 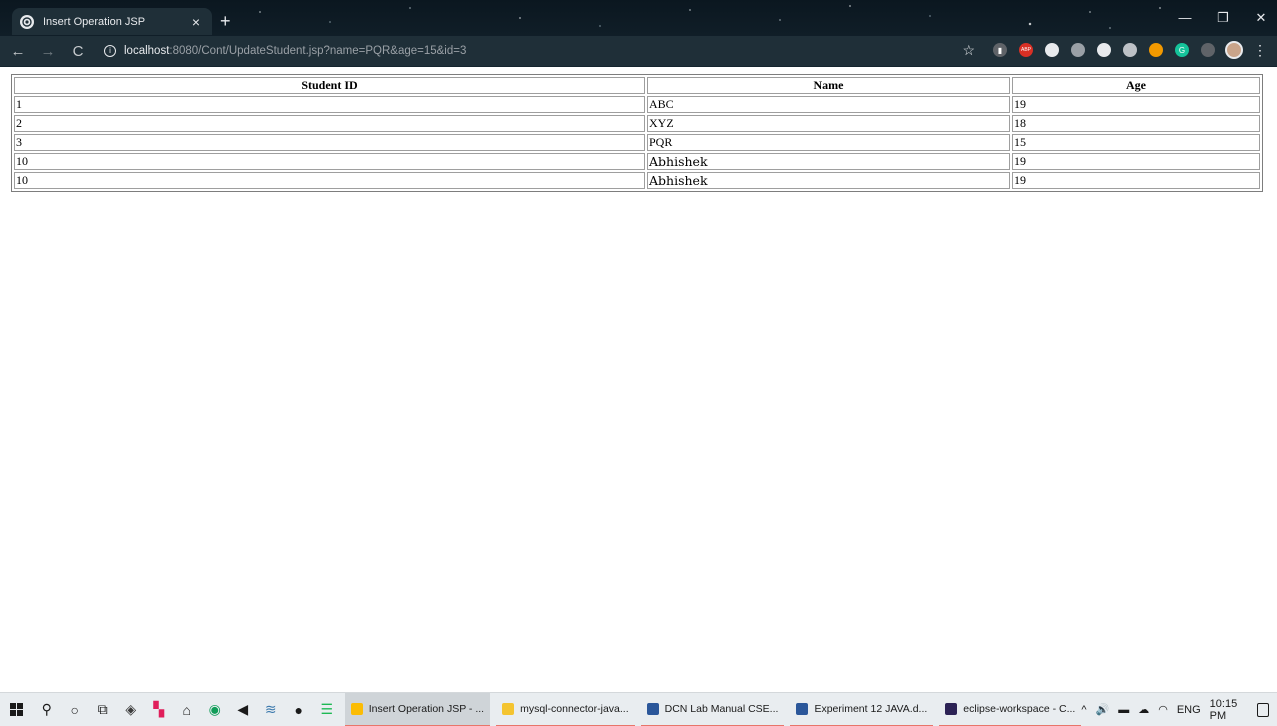 I want to click on tab-title: Insert Operation JSP, so click(x=94, y=21).